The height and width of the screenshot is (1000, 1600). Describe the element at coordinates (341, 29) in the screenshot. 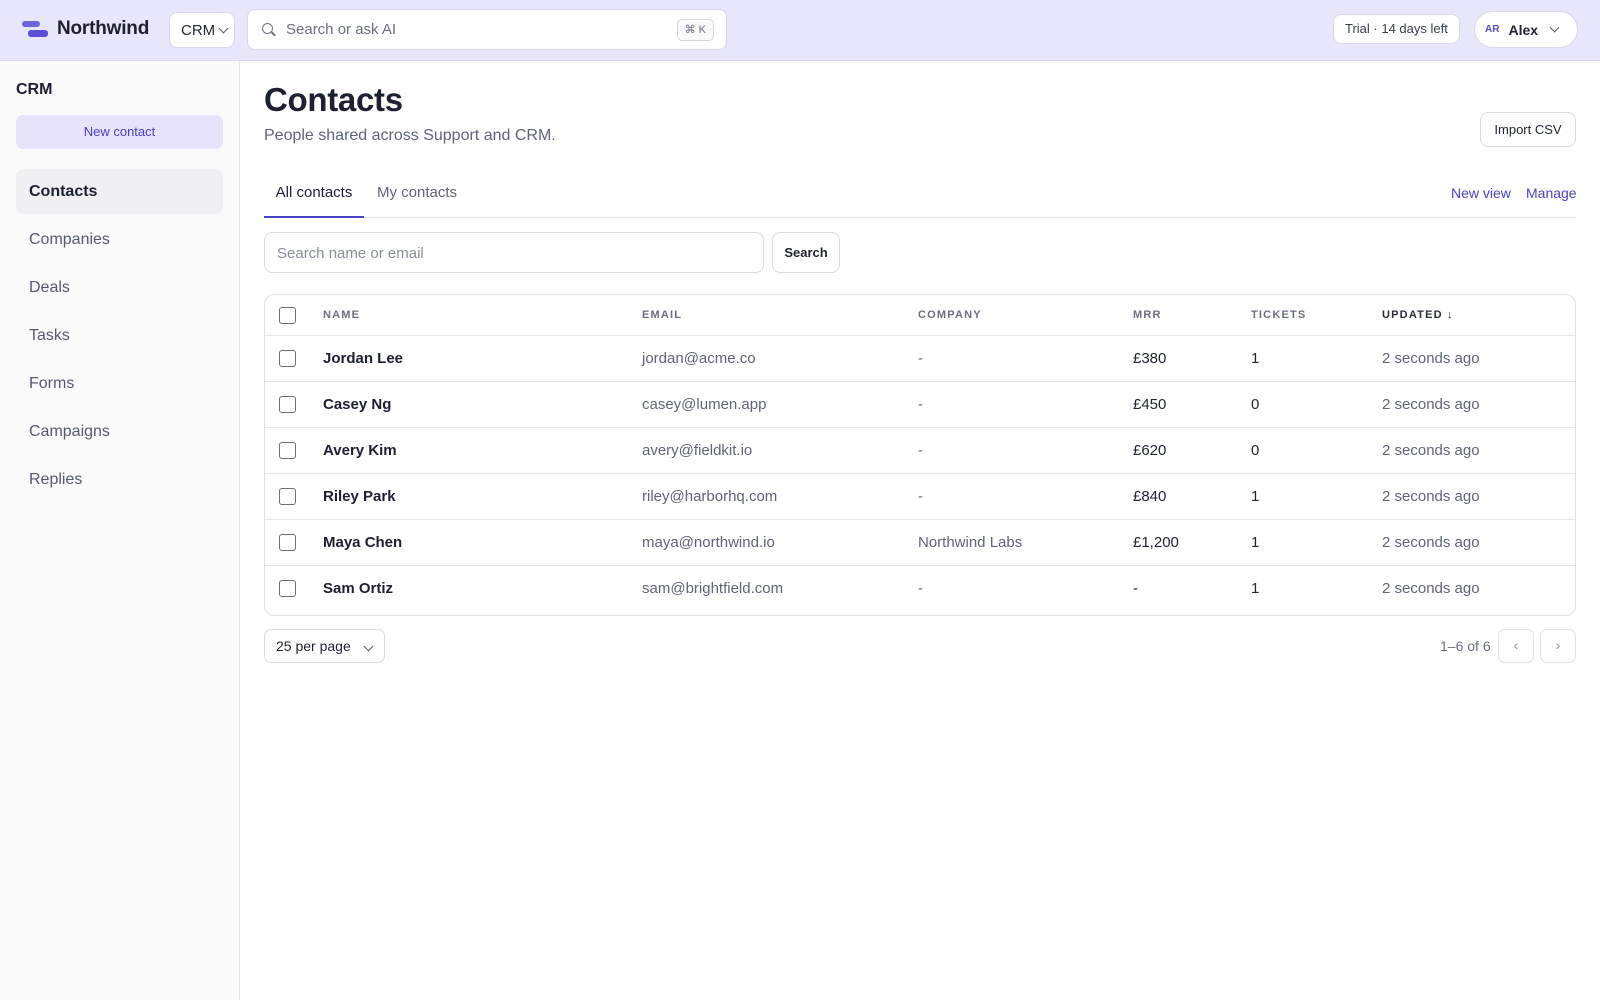

I see `global-search-placeholder: Search or ask AI` at that location.